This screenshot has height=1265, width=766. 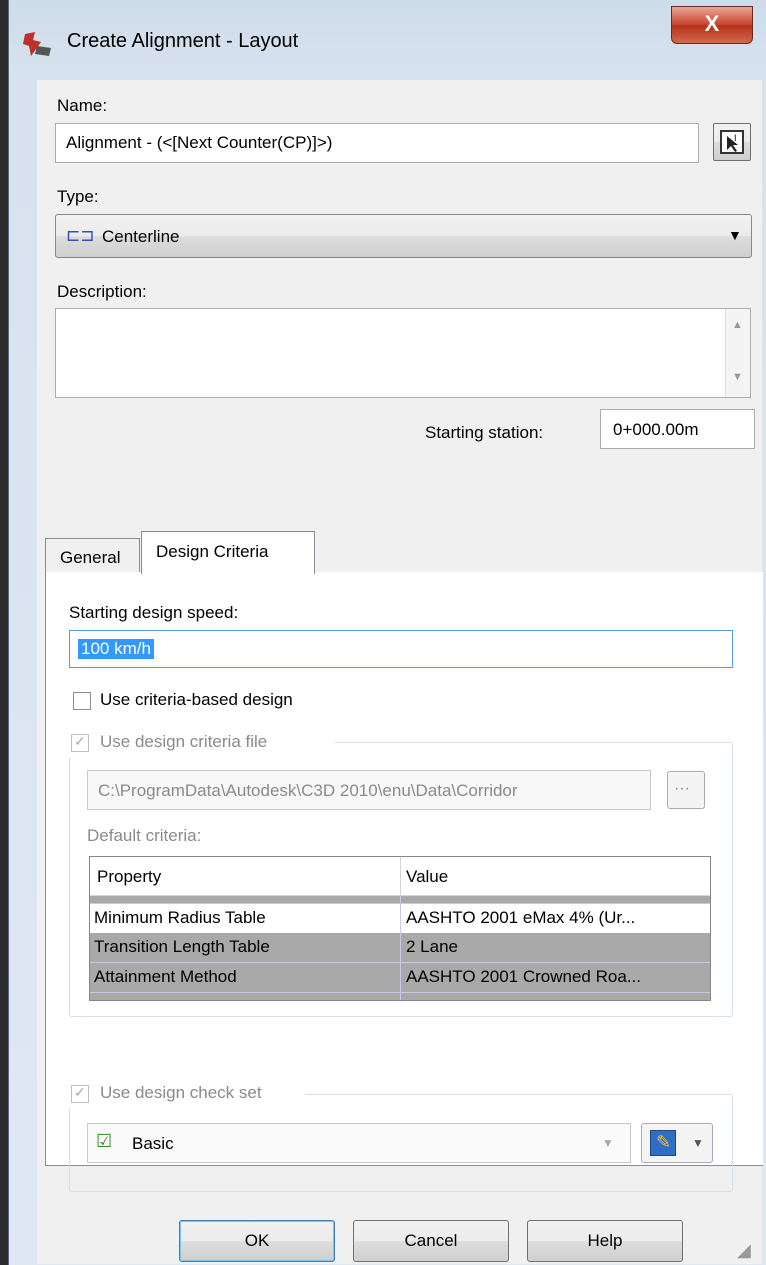 What do you see at coordinates (682, 788) in the screenshot?
I see `ellipsis-icon: ···` at bounding box center [682, 788].